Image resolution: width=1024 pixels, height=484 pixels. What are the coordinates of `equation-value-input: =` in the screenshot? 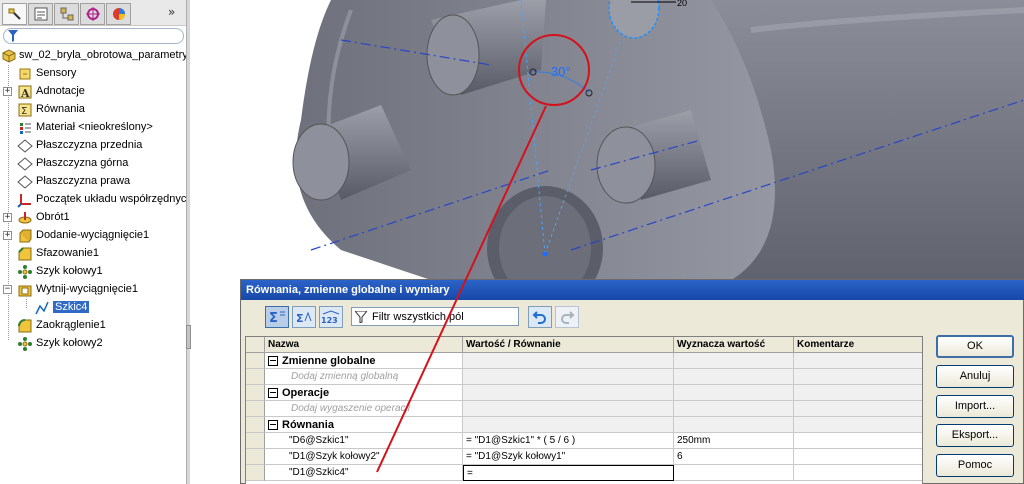 It's located at (568, 473).